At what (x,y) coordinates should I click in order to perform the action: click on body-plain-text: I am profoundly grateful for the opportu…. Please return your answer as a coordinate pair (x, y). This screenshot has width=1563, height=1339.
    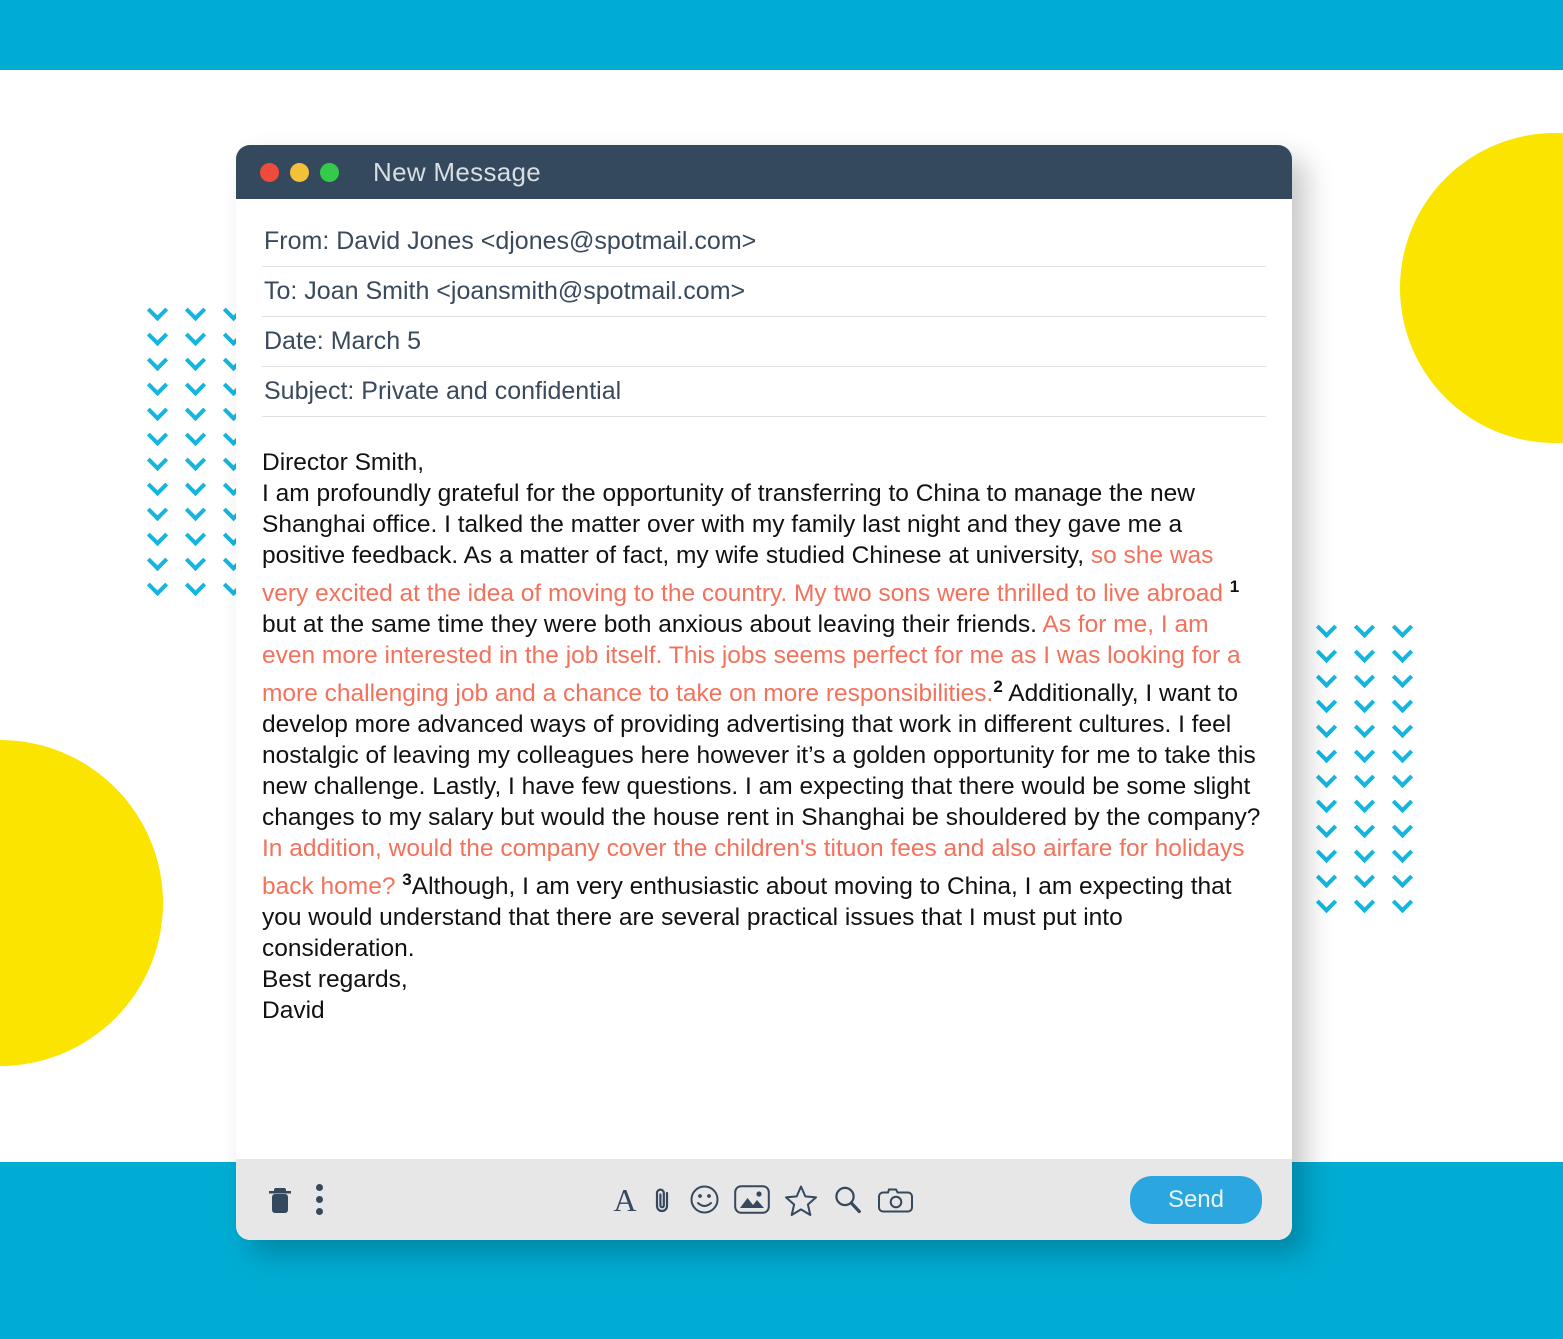
    Looking at the image, I should click on (728, 524).